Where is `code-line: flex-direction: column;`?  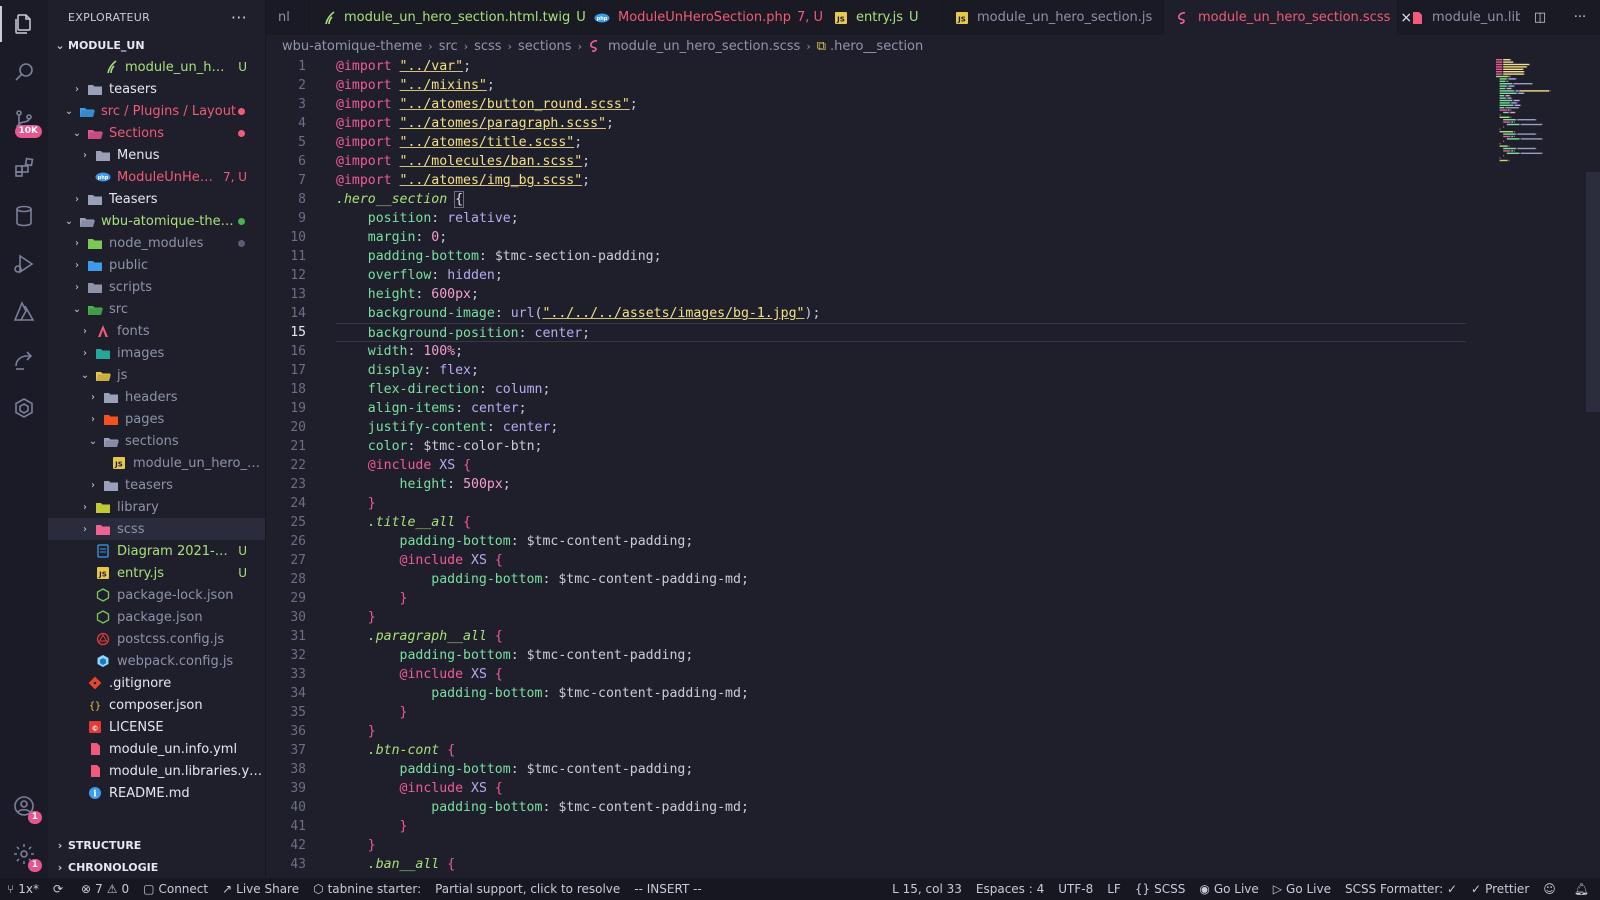 code-line: flex-direction: column; is located at coordinates (911, 389).